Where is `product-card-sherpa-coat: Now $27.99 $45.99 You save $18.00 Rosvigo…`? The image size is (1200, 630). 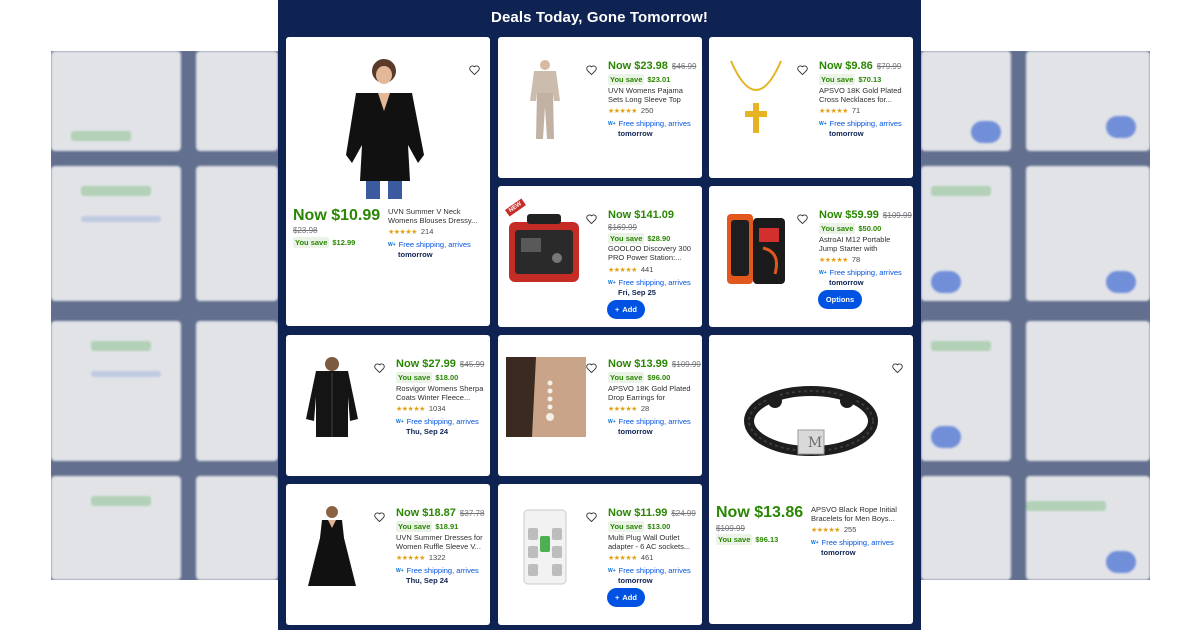 product-card-sherpa-coat: Now $27.99 $45.99 You save $18.00 Rosvigo… is located at coordinates (388, 405).